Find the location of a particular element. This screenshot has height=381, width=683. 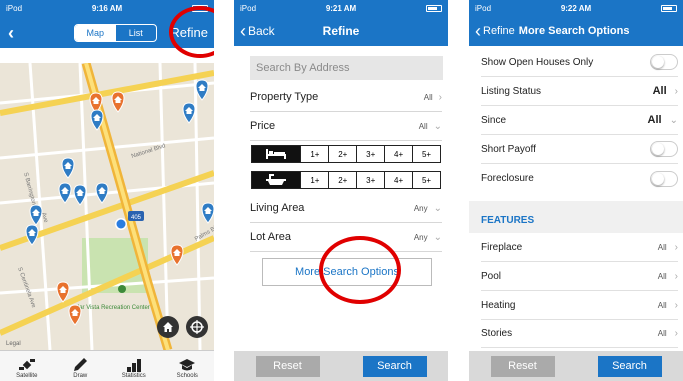

bathrooms-picker: 1+ 2+ 3+ 4+ 5+ is located at coordinates (346, 180).